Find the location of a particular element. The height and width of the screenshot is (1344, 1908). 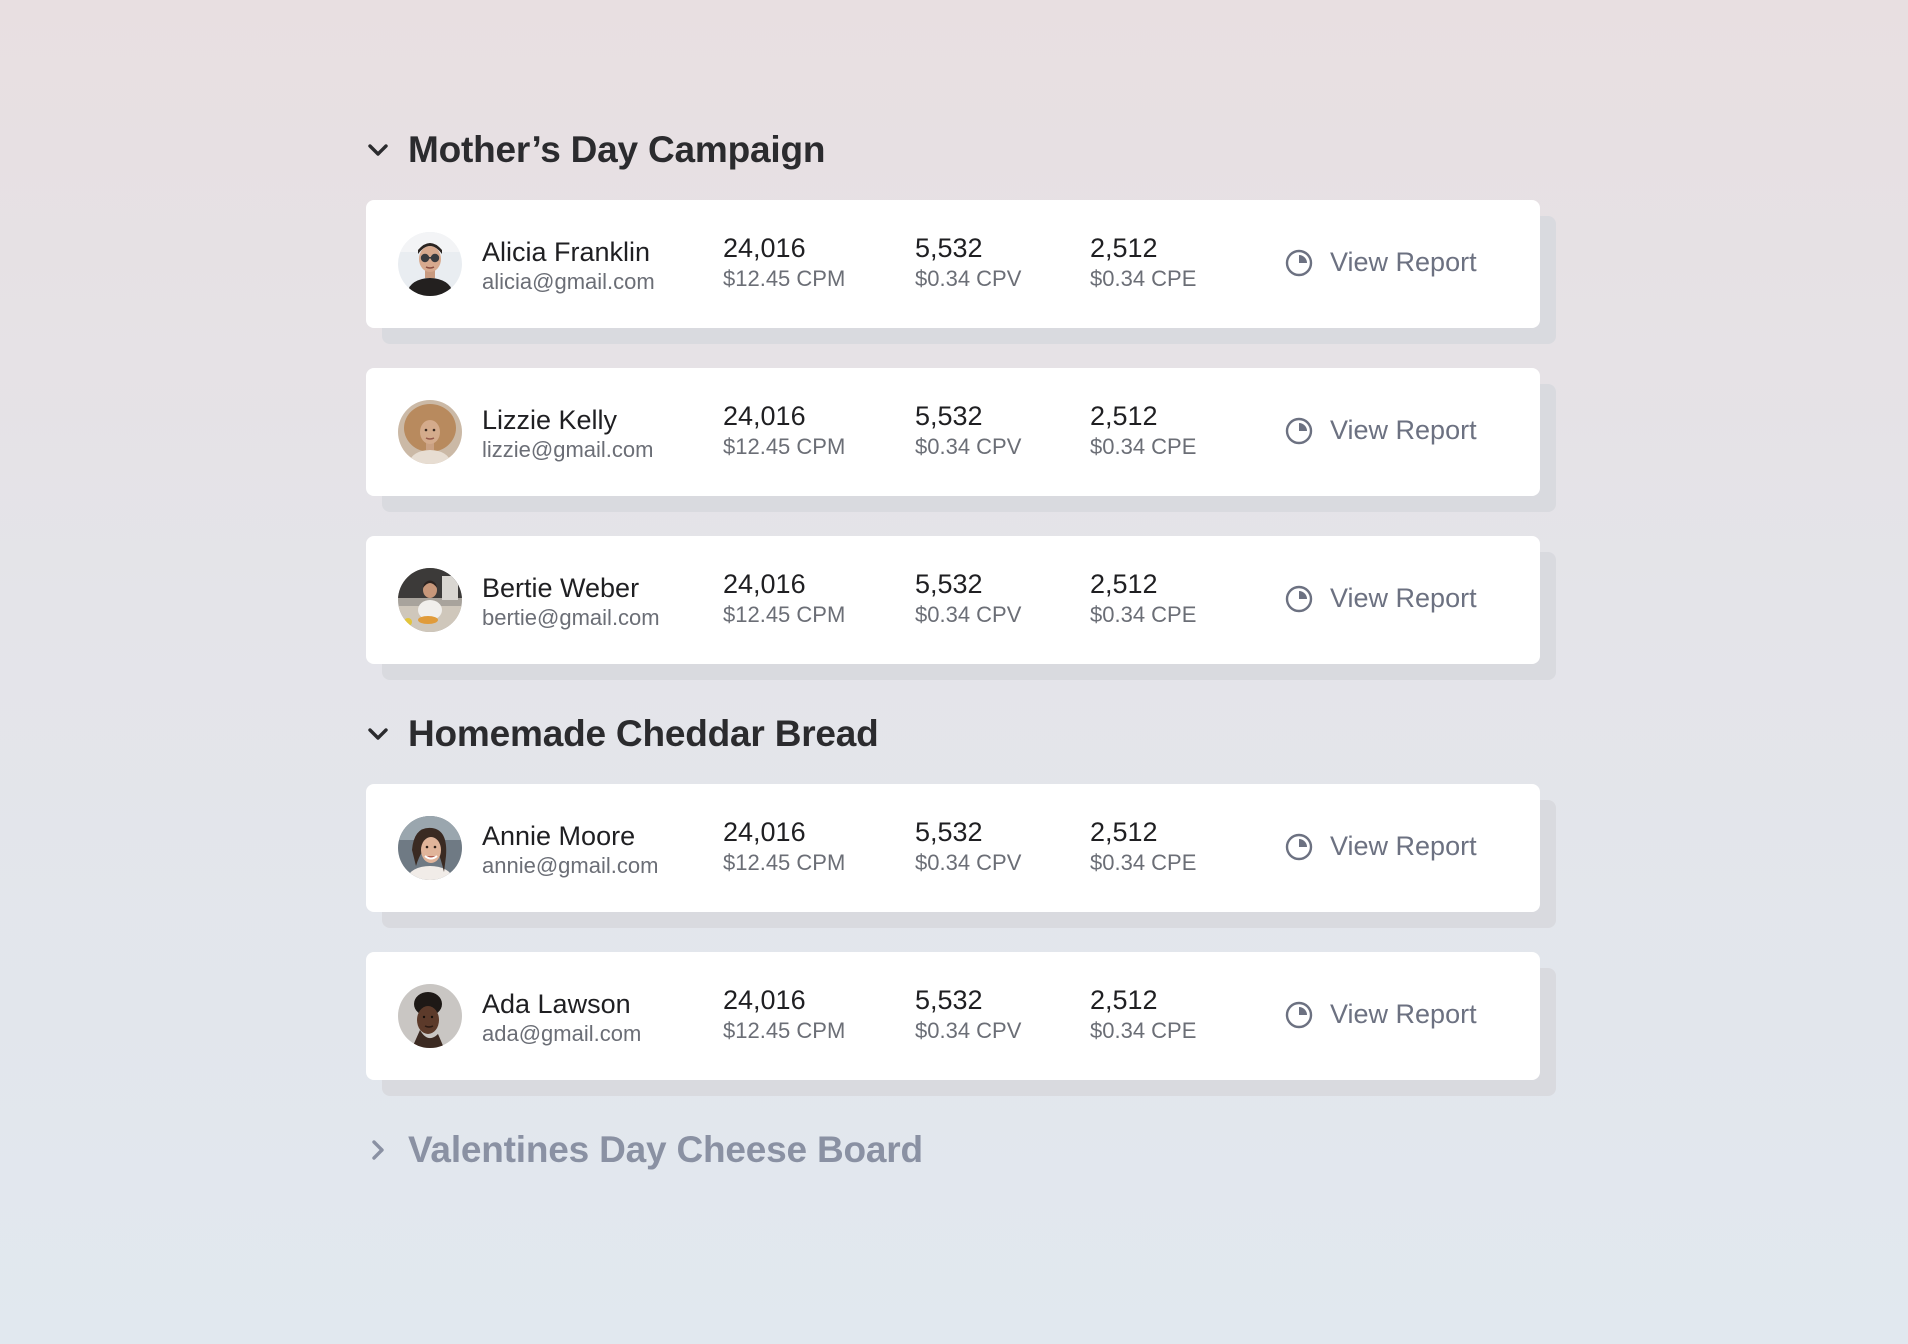

campaign-group-title: Homemade Cheddar Bread is located at coordinates (643, 733).